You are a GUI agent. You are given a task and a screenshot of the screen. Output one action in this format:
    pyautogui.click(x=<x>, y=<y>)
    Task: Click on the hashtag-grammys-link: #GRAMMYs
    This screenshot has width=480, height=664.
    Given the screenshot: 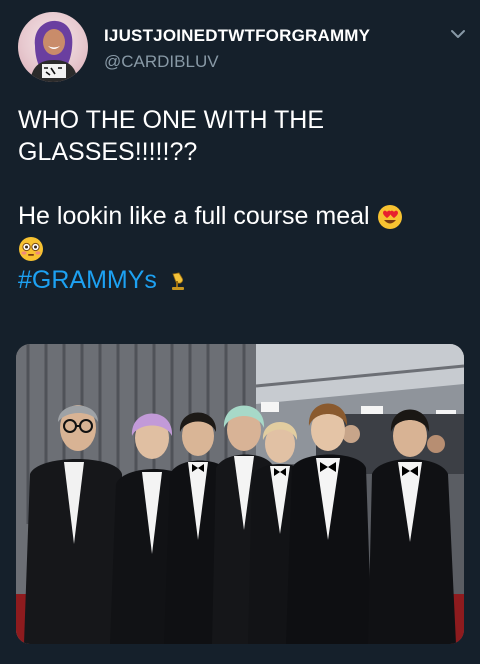 What is the action you would take?
    pyautogui.click(x=87, y=280)
    